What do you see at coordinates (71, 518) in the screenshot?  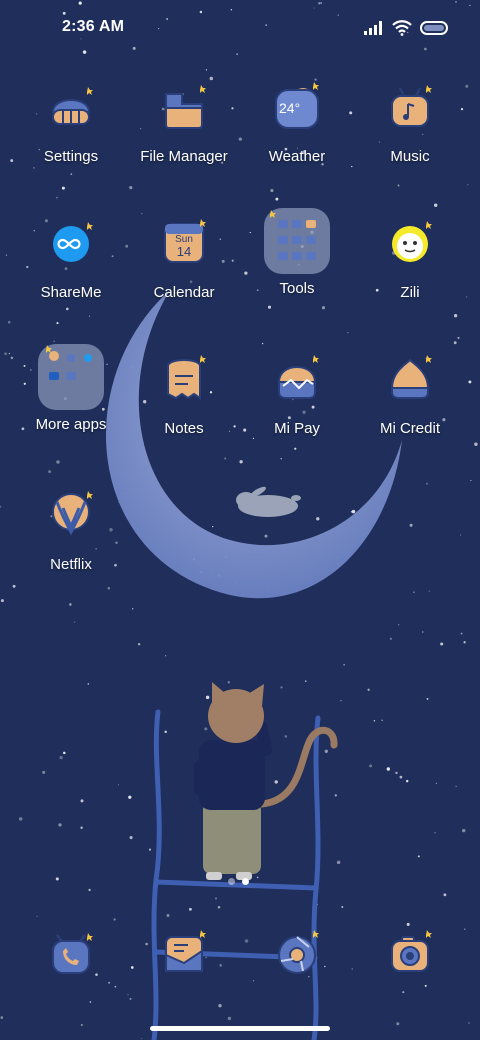 I see `netflix-icon` at bounding box center [71, 518].